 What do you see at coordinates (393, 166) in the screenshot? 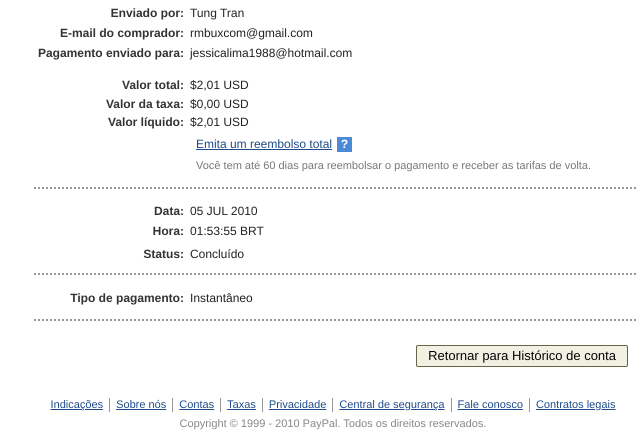
I see `refund-note: Você tem até 60 dias para reembolsar o pagamento e receber as tarifas de volta.` at bounding box center [393, 166].